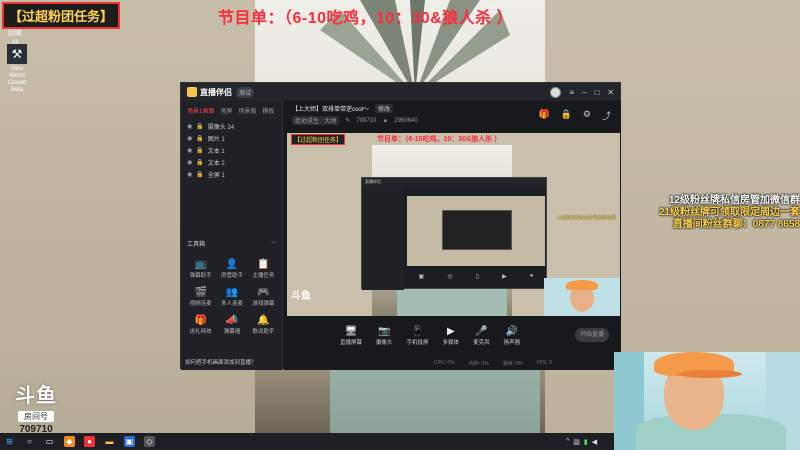 This screenshot has height=450, width=800. What do you see at coordinates (129, 441) in the screenshot?
I see `app-icon: ▣` at bounding box center [129, 441].